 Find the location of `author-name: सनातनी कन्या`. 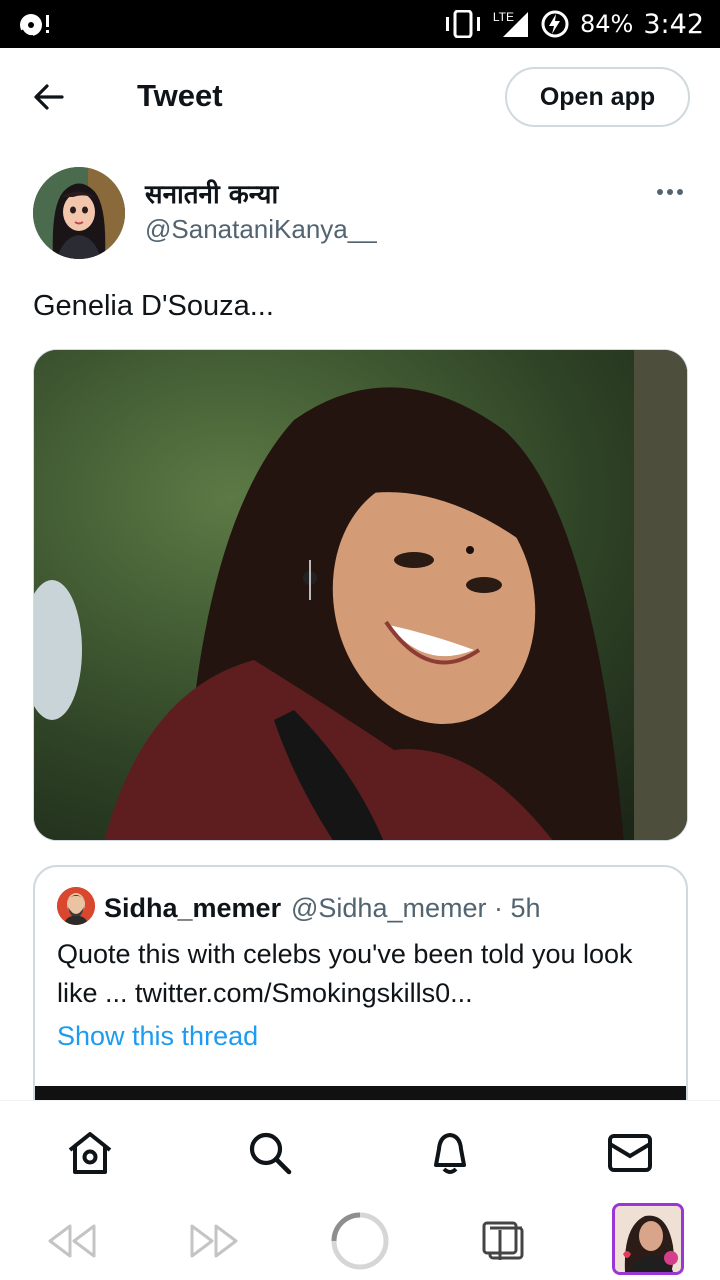

author-name: सनातनी कन्या is located at coordinates (211, 193).